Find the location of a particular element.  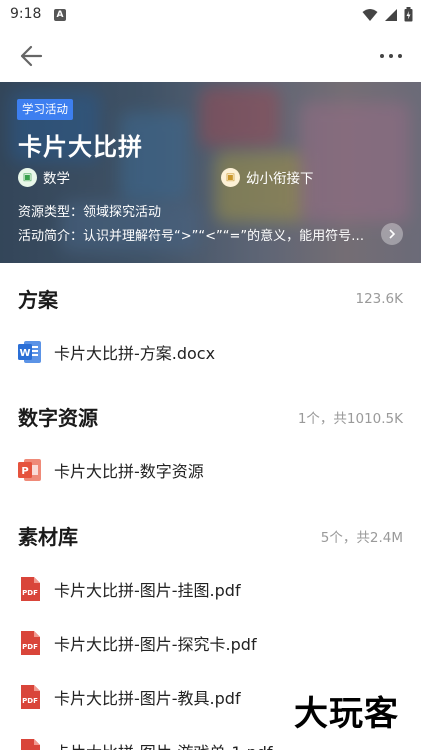

file-item: PDF 卡片大比拼-图片-探究卡.pdf is located at coordinates (210, 643).